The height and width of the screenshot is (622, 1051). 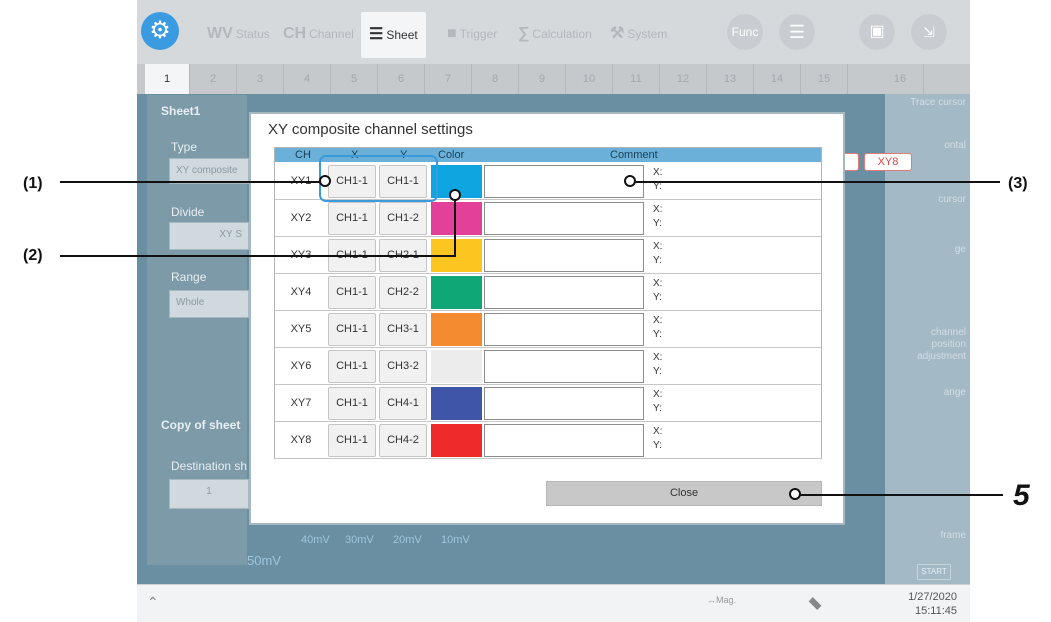 What do you see at coordinates (877, 32) in the screenshot?
I see `folder-icon: ▣` at bounding box center [877, 32].